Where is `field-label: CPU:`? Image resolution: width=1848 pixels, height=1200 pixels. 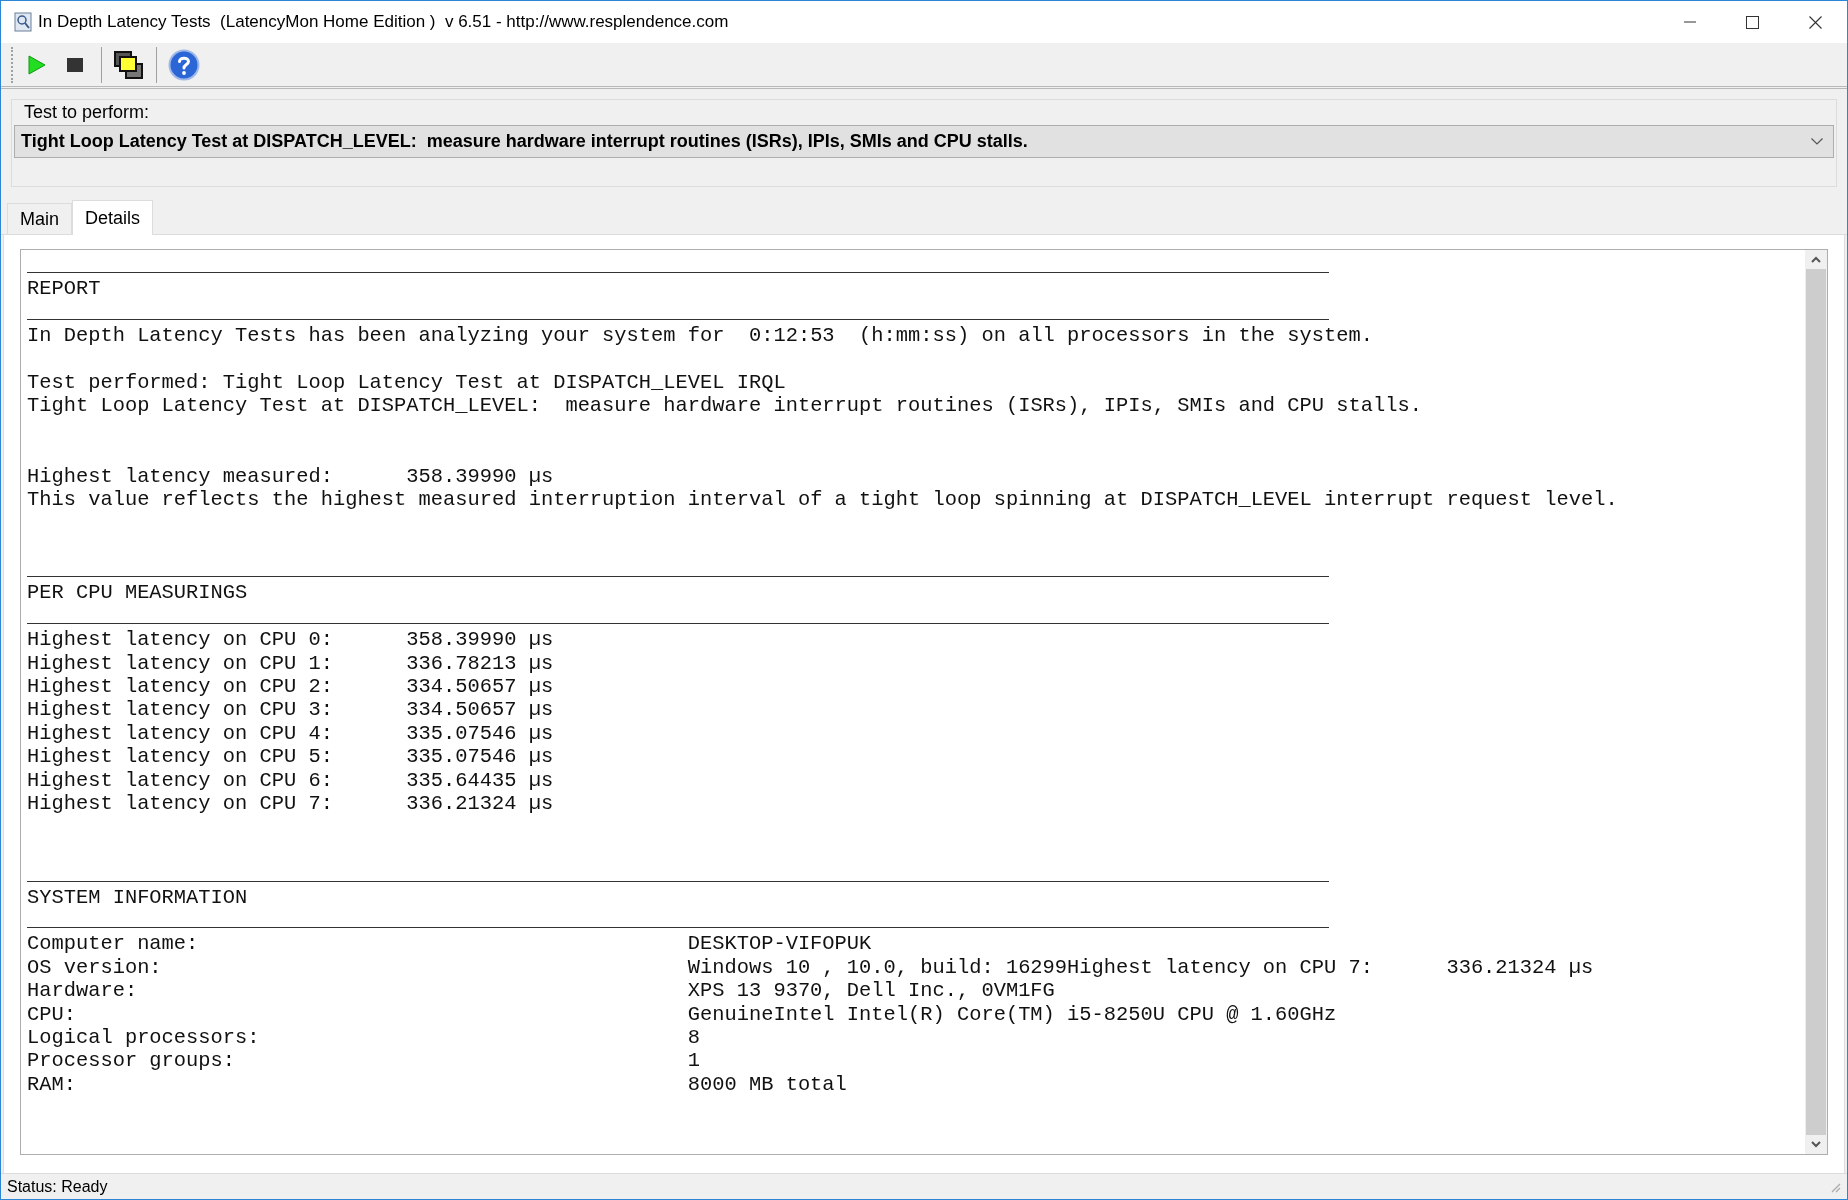 field-label: CPU: is located at coordinates (52, 1014).